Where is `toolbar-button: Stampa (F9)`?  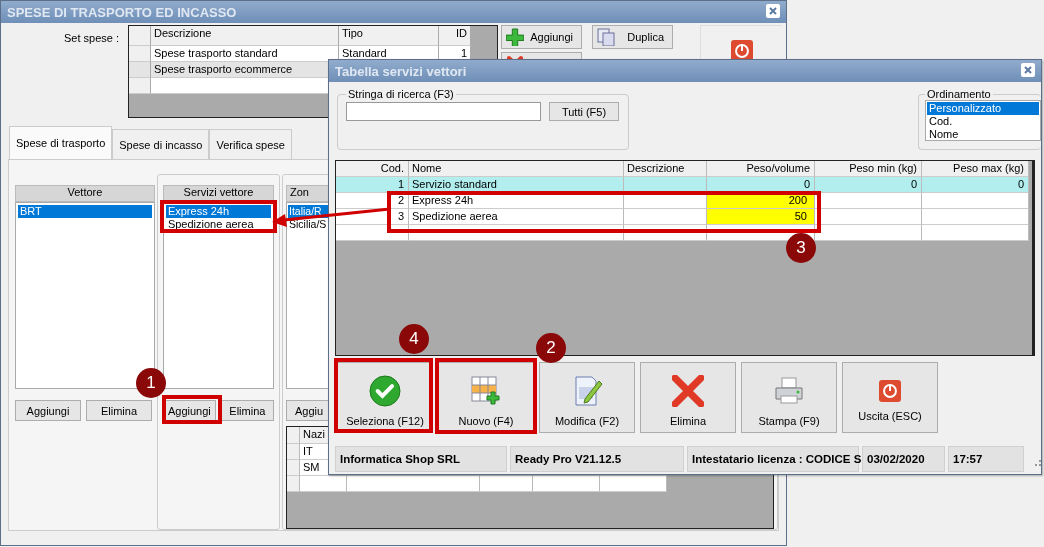 toolbar-button: Stampa (F9) is located at coordinates (789, 397).